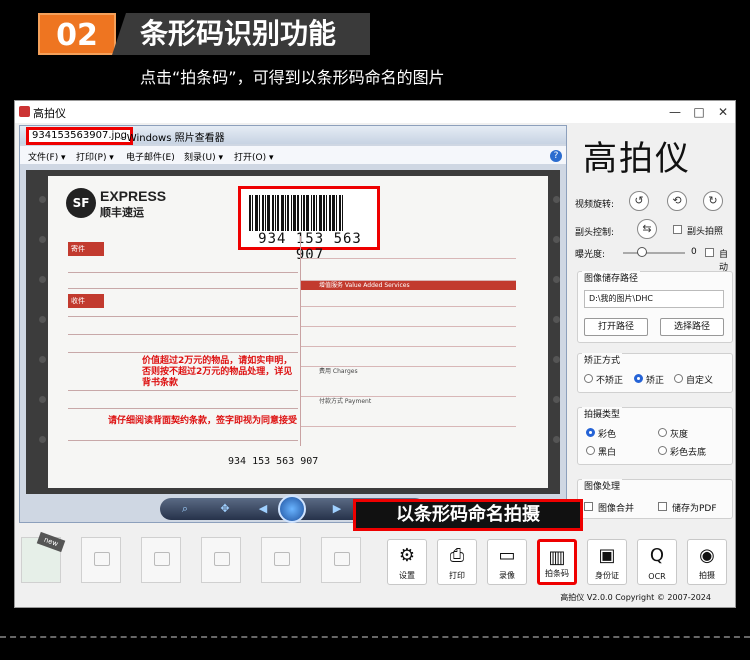 This screenshot has height=660, width=750. What do you see at coordinates (408, 285) in the screenshot?
I see `value-service-header: 增值服务 Value Added Services` at bounding box center [408, 285].